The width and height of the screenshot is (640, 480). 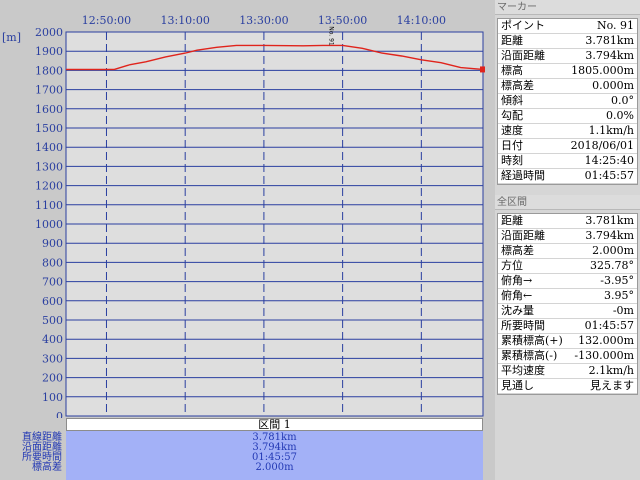 What do you see at coordinates (609, 220) in the screenshot?
I see `total-info-row-value: 3.781km` at bounding box center [609, 220].